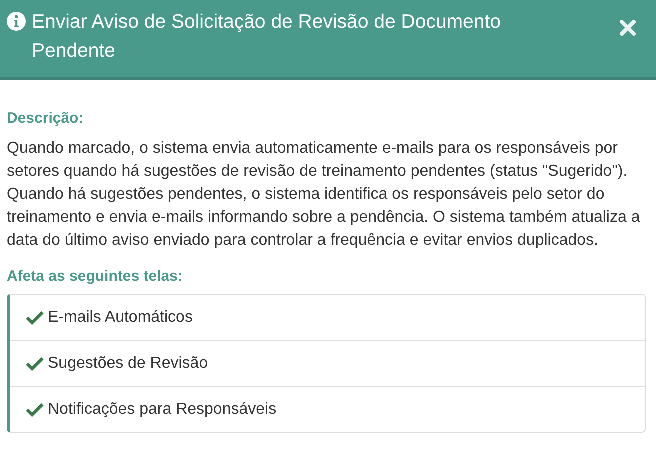 The width and height of the screenshot is (656, 472). I want to click on close-icon, so click(628, 28).